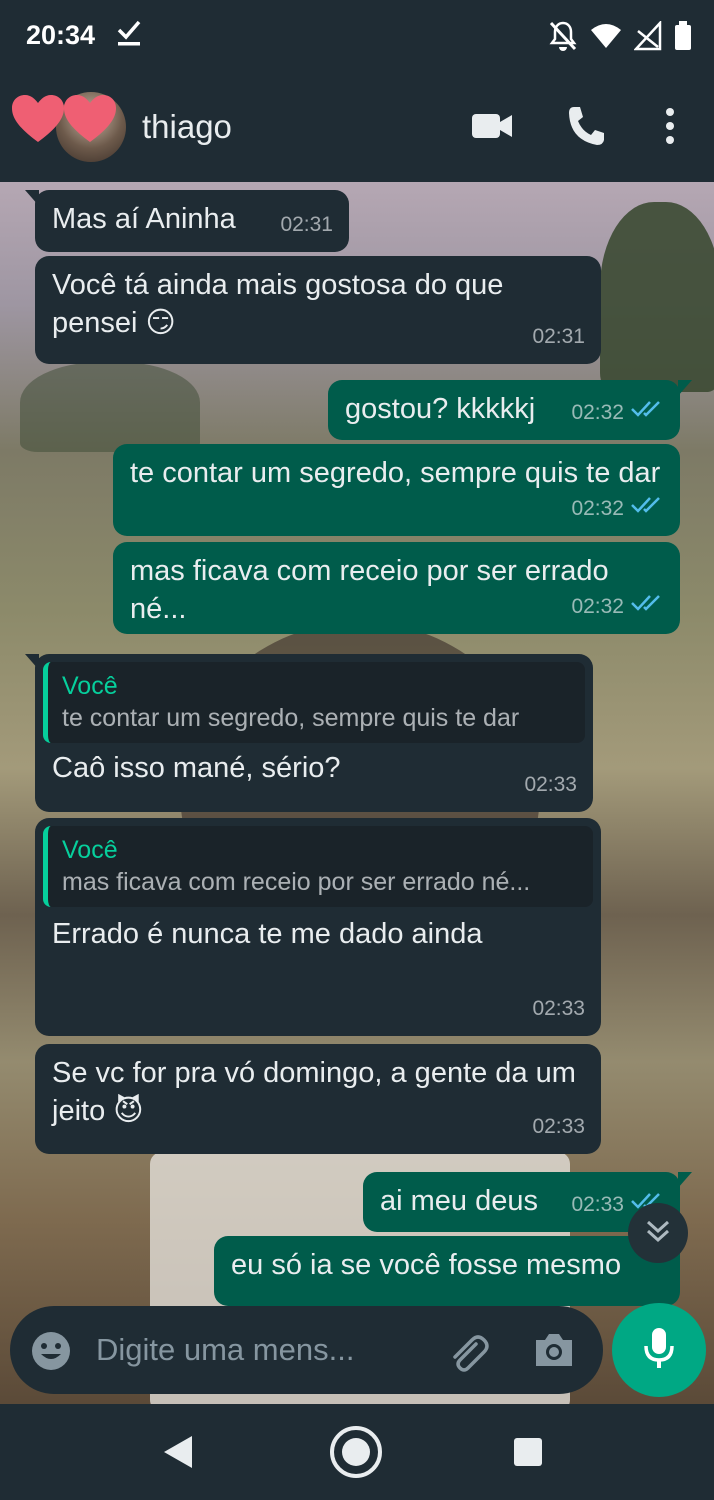 This screenshot has width=714, height=1500. What do you see at coordinates (395, 473) in the screenshot?
I see `message-text: te contar um segredo, sempre quis te dar` at bounding box center [395, 473].